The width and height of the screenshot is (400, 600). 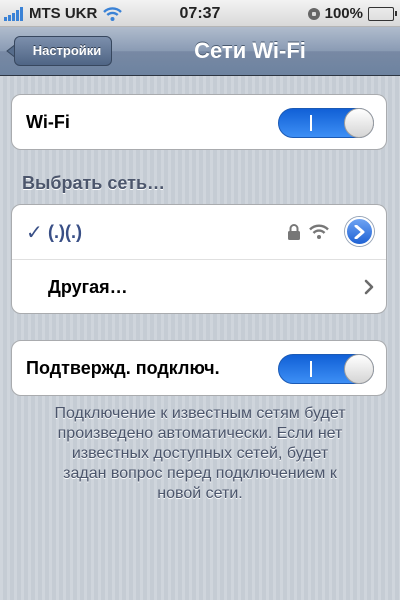 What do you see at coordinates (343, 13) in the screenshot?
I see `battery-percent: 100%` at bounding box center [343, 13].